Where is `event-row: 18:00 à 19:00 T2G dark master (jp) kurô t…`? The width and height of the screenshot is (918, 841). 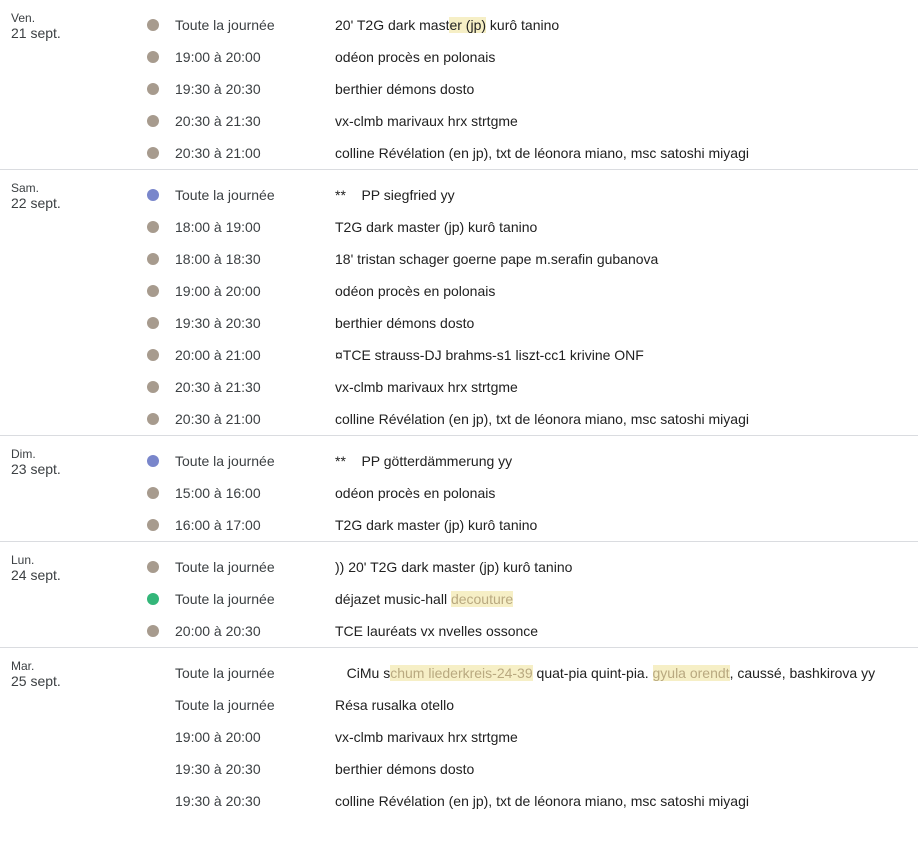 event-row: 18:00 à 19:00 T2G dark master (jp) kurô t… is located at coordinates (459, 227).